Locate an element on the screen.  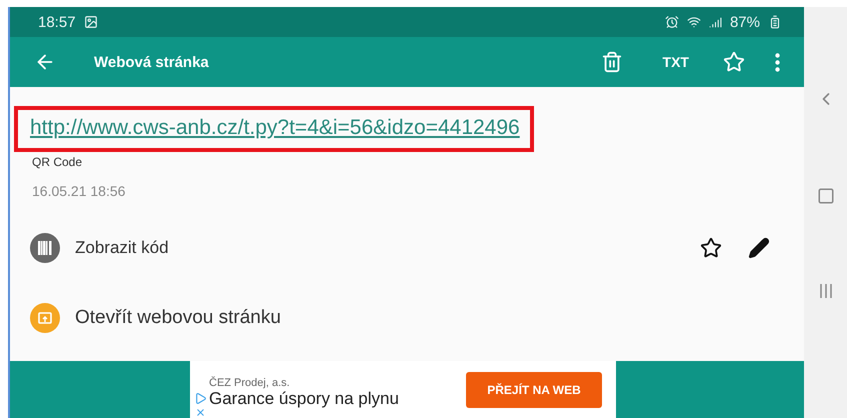
image-icon is located at coordinates (91, 22).